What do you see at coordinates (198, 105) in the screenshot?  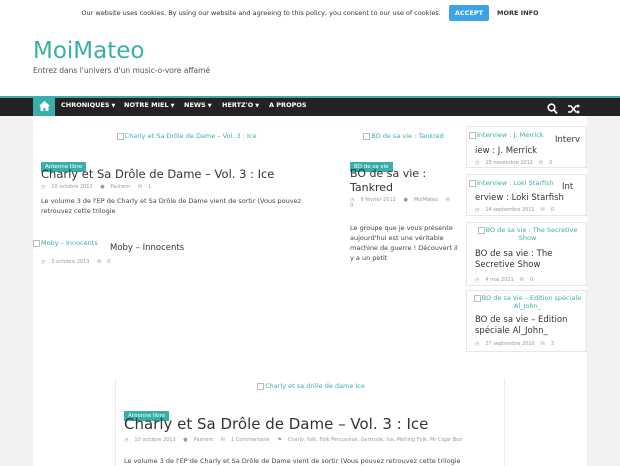 I see `nav-item-news: NEWS ▼` at bounding box center [198, 105].